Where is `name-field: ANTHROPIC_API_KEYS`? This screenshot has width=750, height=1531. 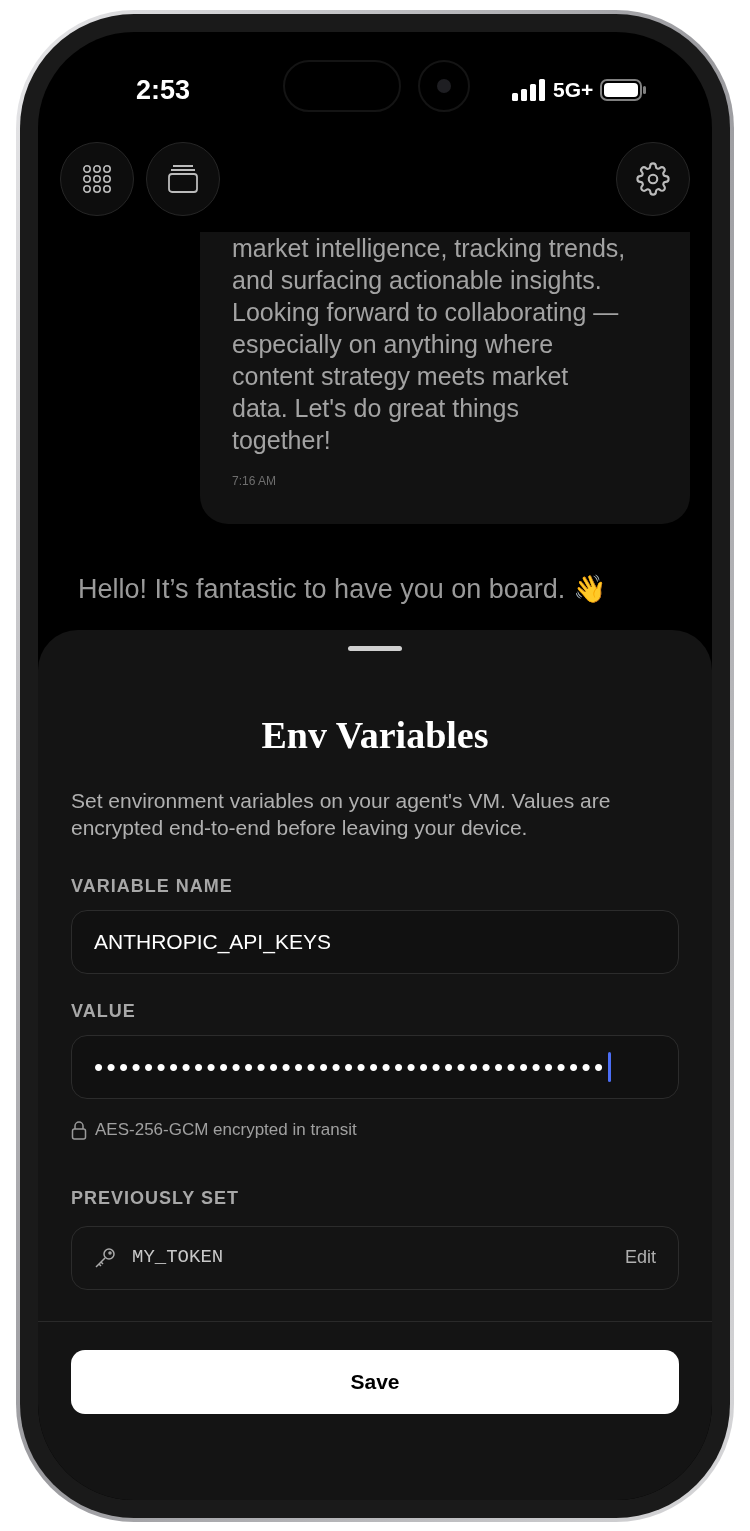
name-field: ANTHROPIC_API_KEYS is located at coordinates (375, 942).